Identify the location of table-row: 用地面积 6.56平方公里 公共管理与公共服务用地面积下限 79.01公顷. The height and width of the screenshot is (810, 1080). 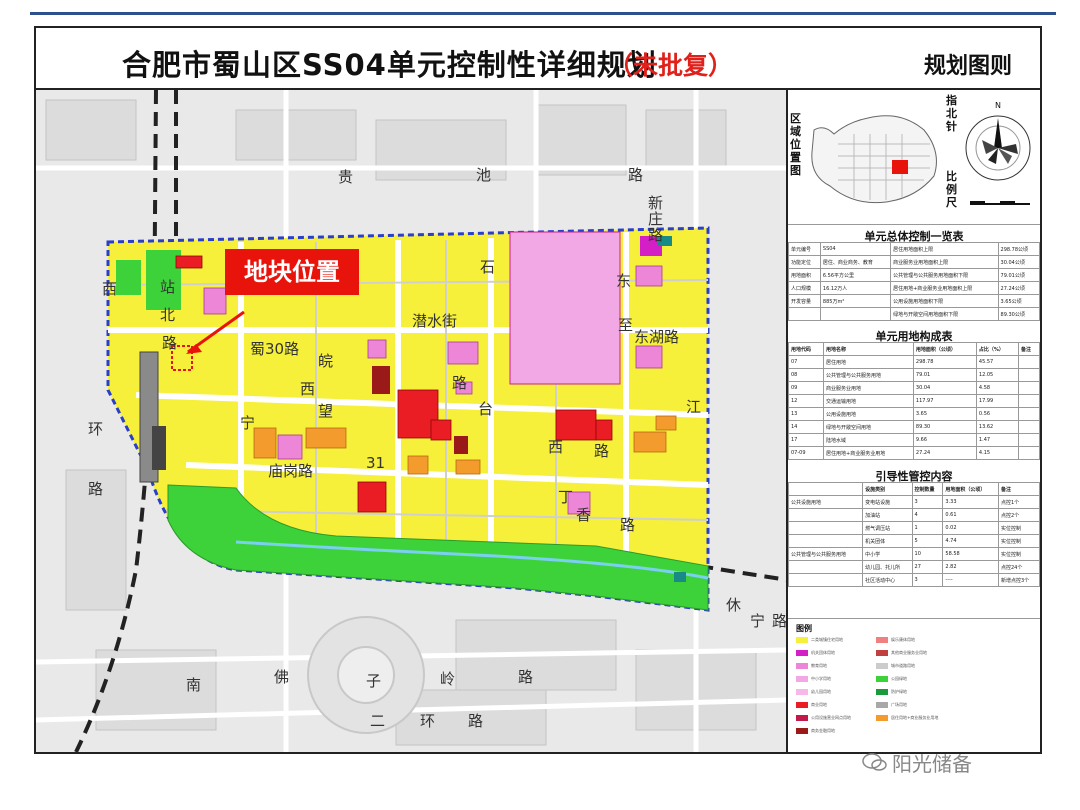
(914, 275).